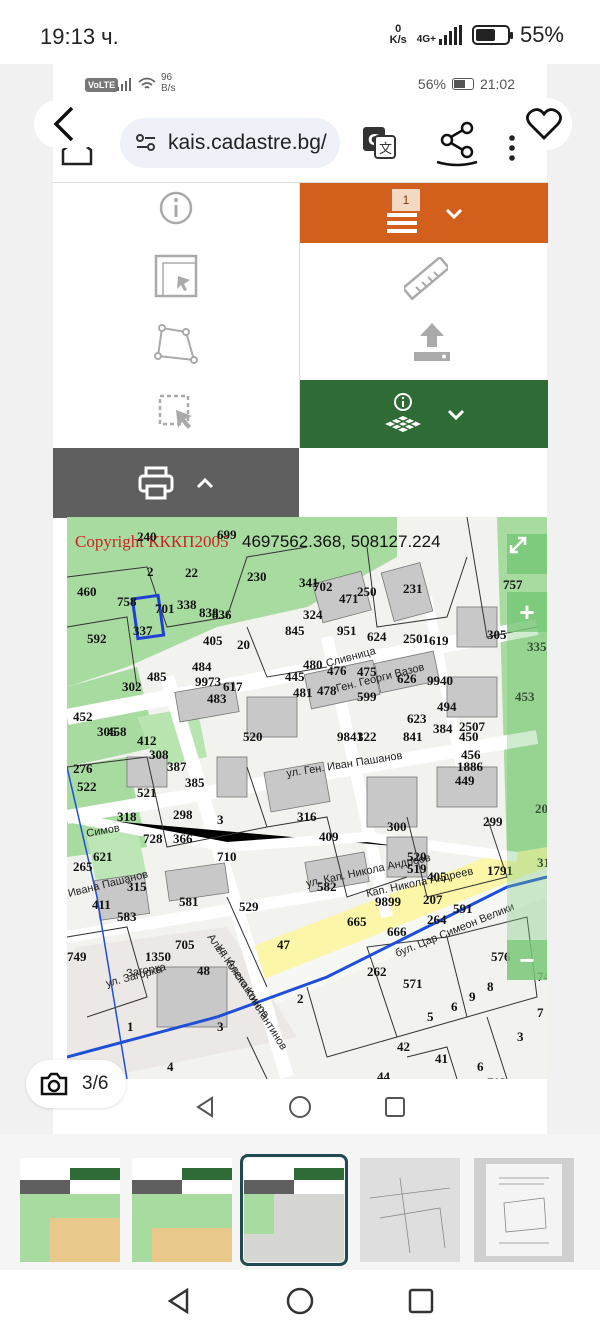 The width and height of the screenshot is (600, 1332). I want to click on parcel-label: 749, so click(77, 956).